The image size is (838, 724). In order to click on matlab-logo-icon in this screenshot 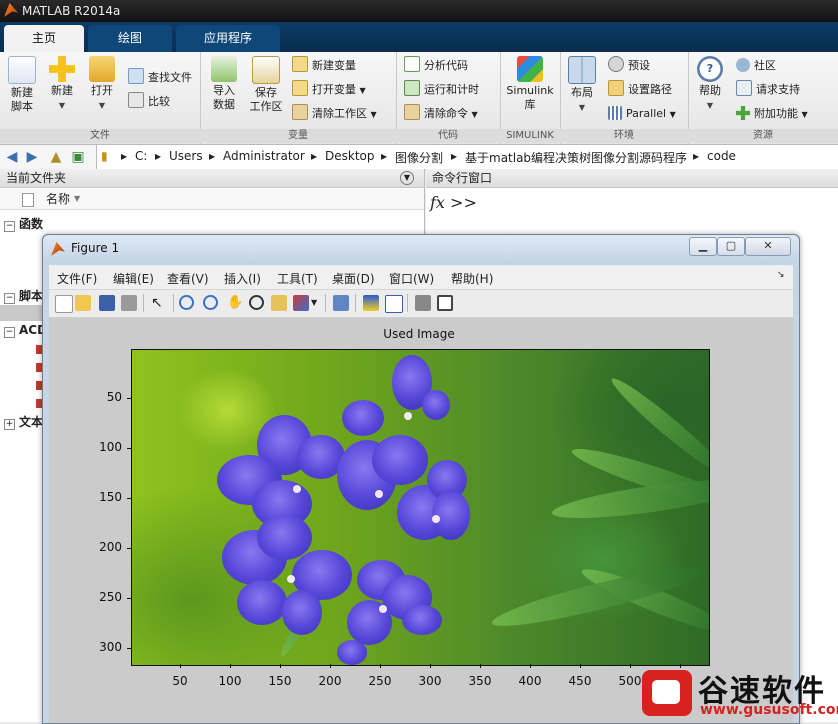, I will do `click(58, 249)`.